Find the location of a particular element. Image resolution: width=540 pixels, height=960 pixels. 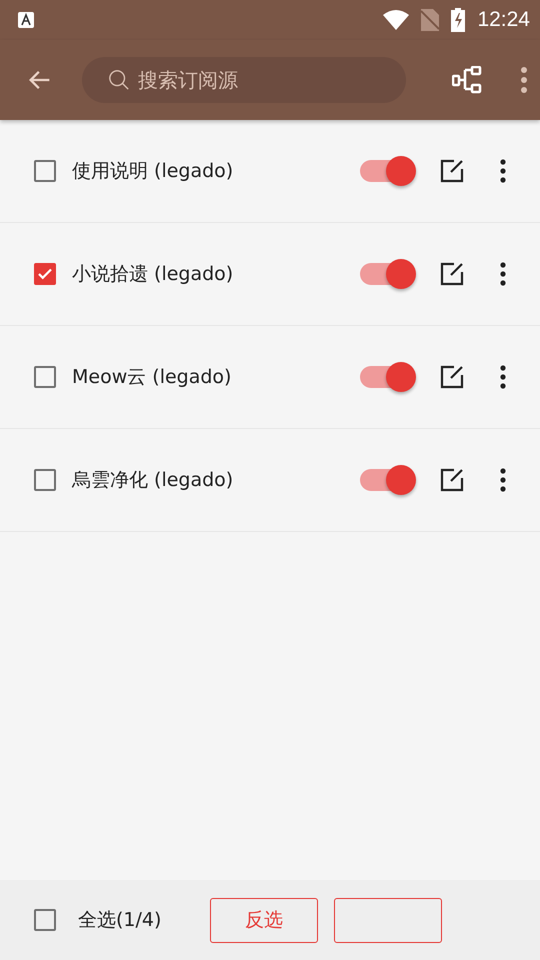

source-name: 使用说明 (legado) is located at coordinates (153, 171).